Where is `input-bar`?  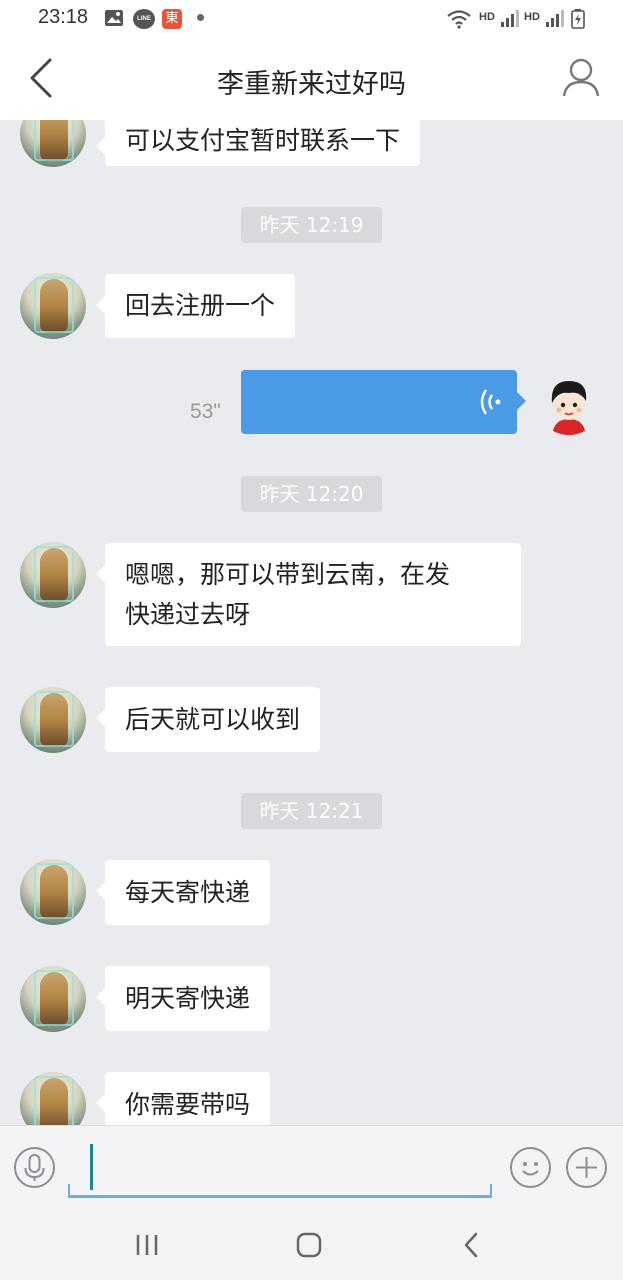
input-bar is located at coordinates (311, 1167).